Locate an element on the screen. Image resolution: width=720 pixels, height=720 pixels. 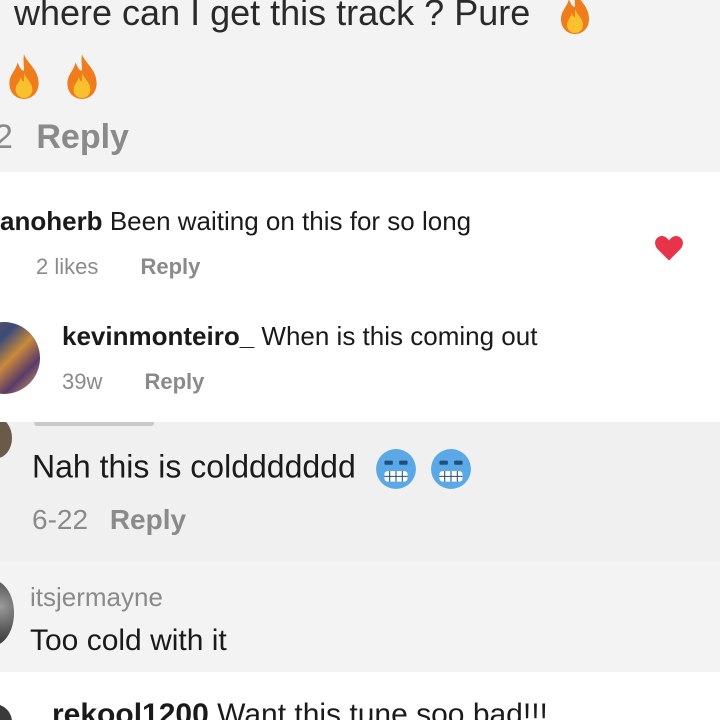
comment-rekool1200: rekool1200 Want this tune soo bad!!! is located at coordinates (360, 696).